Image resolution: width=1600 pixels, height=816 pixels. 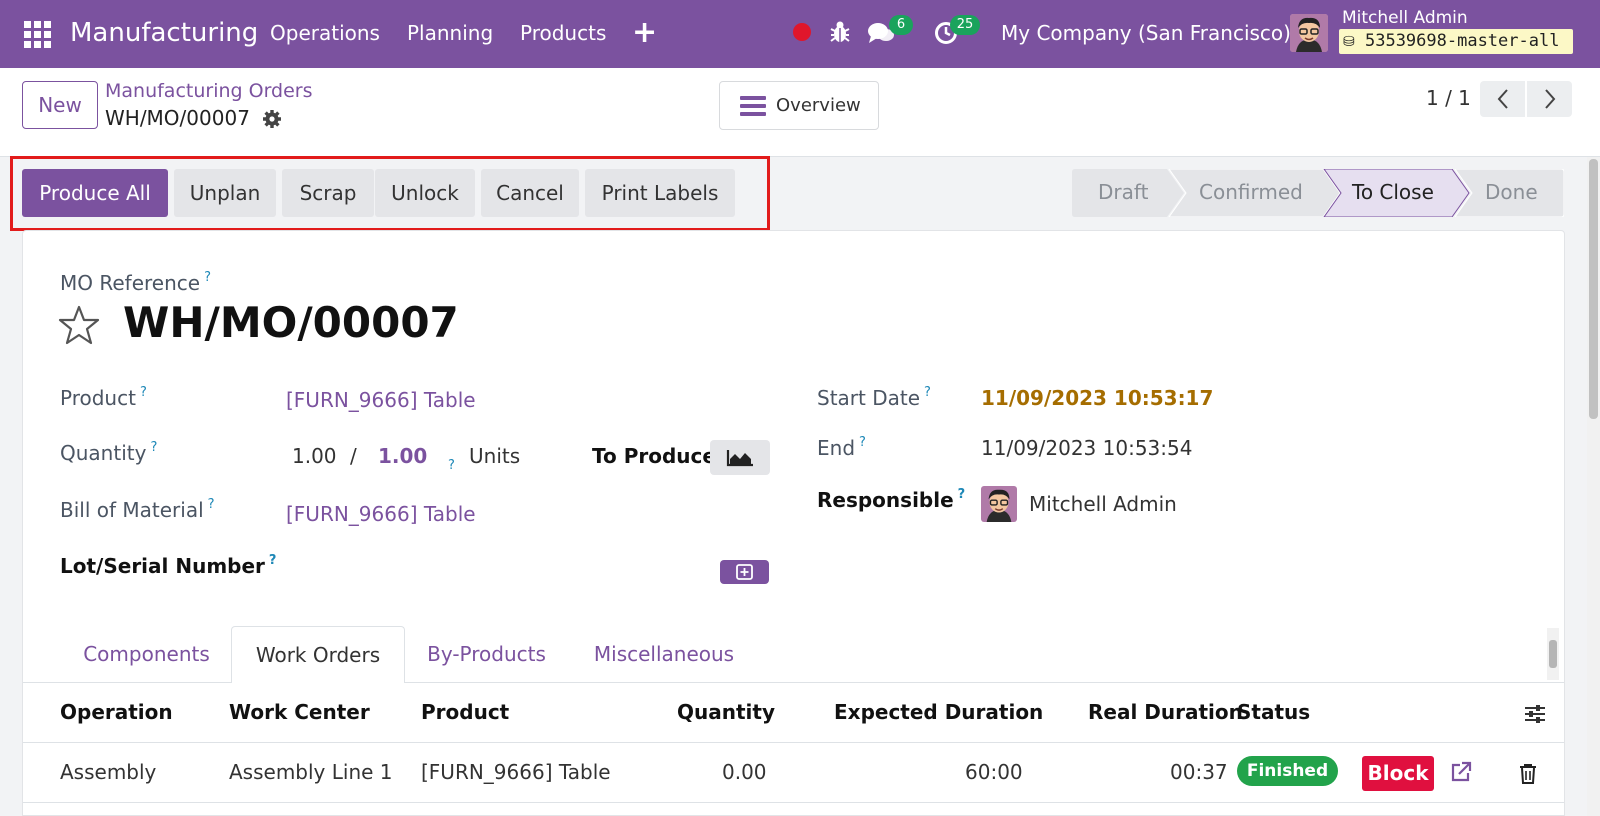 I want to click on star-icon, so click(x=79, y=325).